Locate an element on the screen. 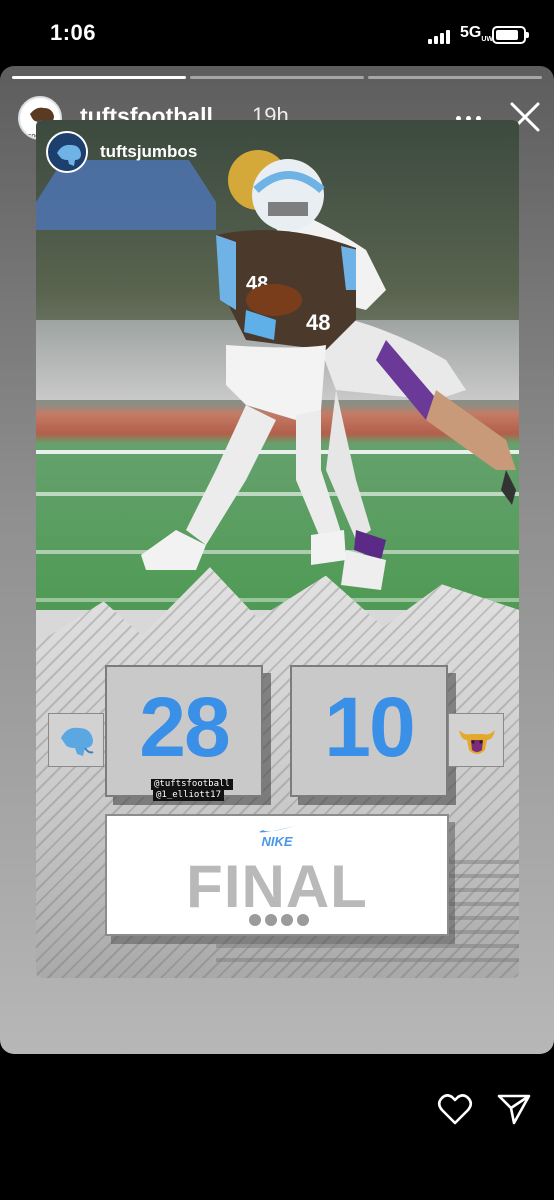 This screenshot has width=554, height=1200. sponsor-label: NIKE is located at coordinates (277, 836).